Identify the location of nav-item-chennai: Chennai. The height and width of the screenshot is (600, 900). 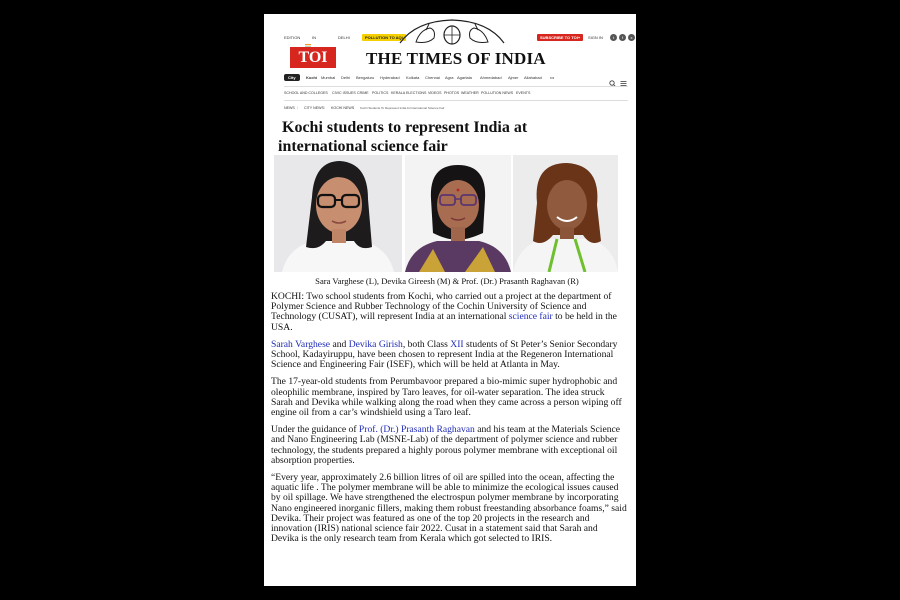
(432, 77).